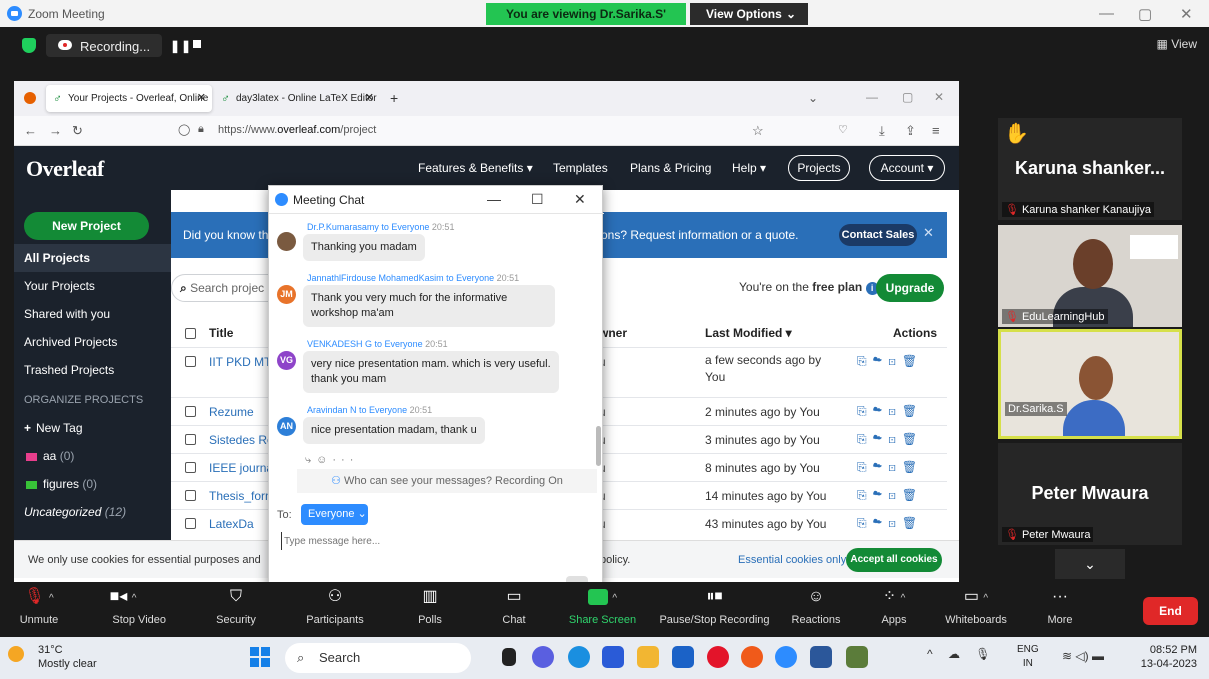  Describe the element at coordinates (231, 524) in the screenshot. I see `project-title-link: LatexDa` at that location.